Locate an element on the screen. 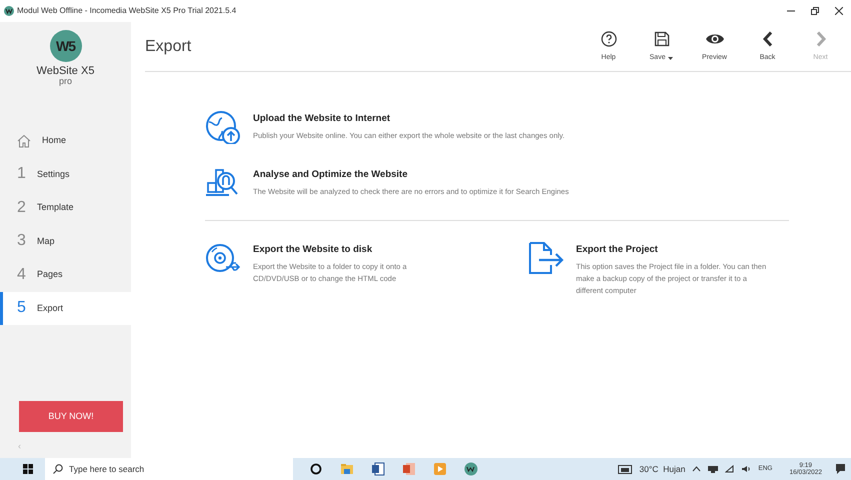 This screenshot has height=480, width=851. sidebar-item: 3 Map is located at coordinates (65, 241).